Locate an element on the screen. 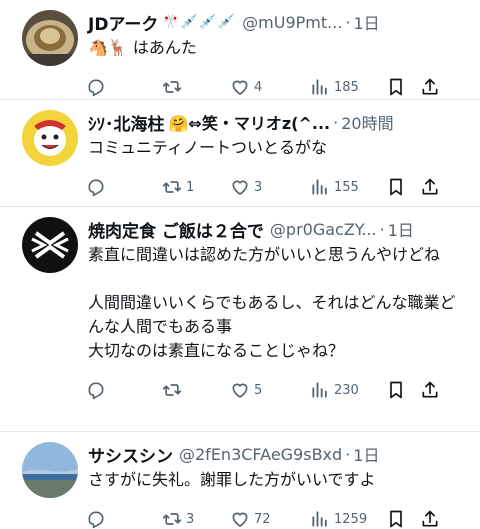 The height and width of the screenshot is (529, 480). like-button: 3 is located at coordinates (270, 187).